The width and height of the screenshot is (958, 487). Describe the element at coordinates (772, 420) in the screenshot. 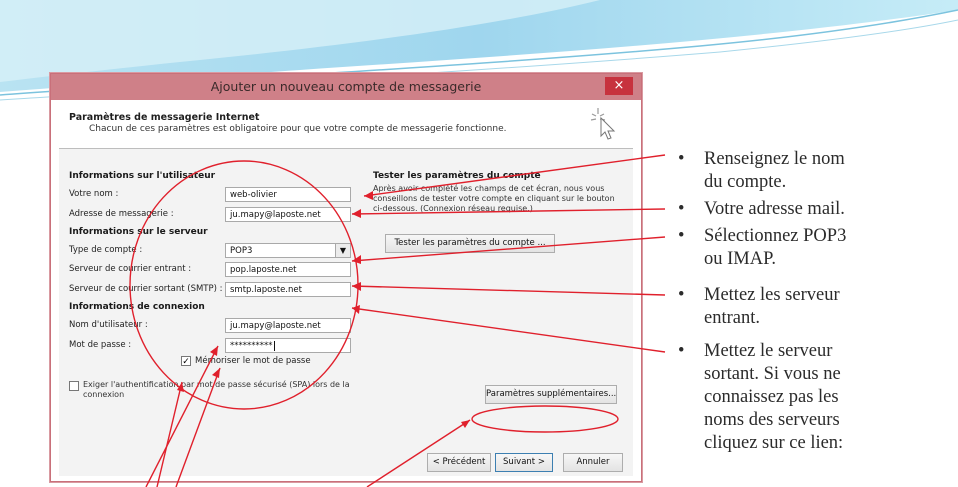

I see `instruction-line: noms des serveurs` at that location.